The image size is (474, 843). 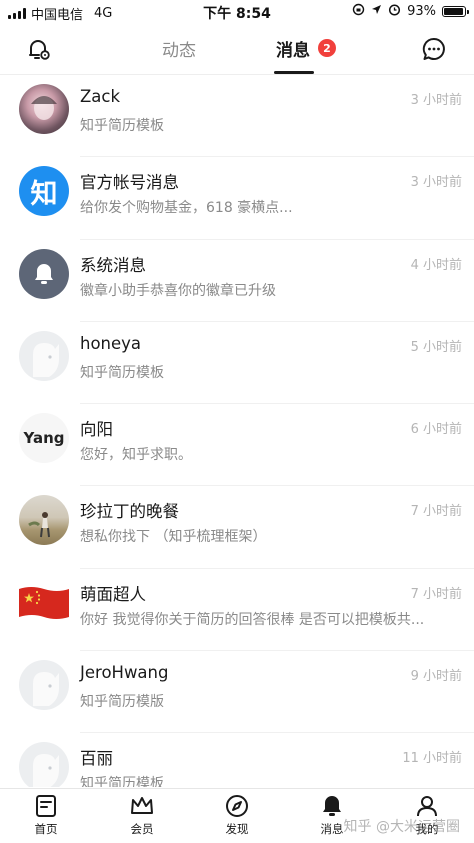 What do you see at coordinates (129, 183) in the screenshot?
I see `sender-name: 官方帐号消息` at bounding box center [129, 183].